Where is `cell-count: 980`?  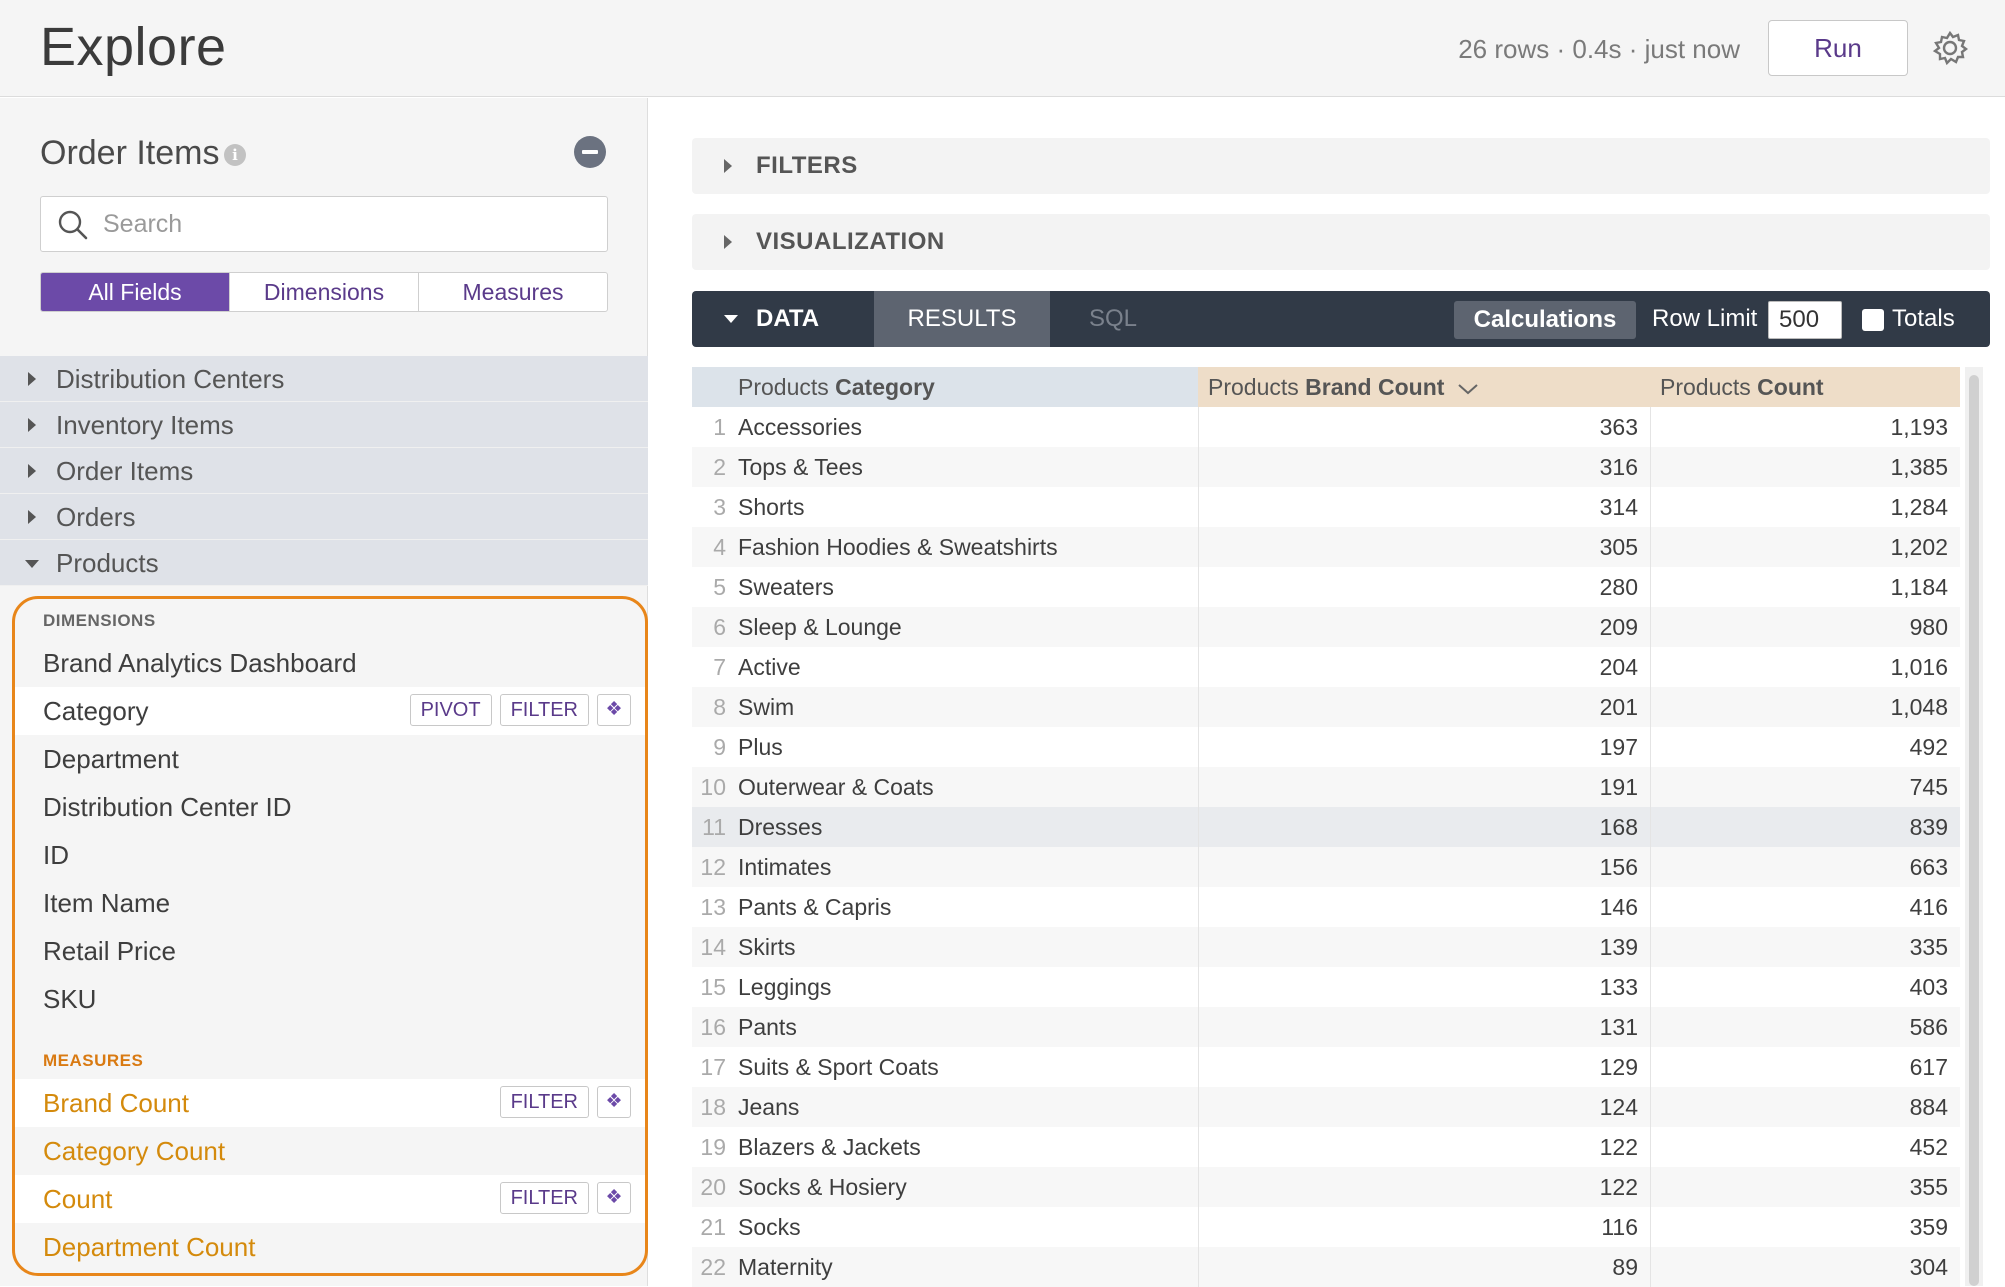 cell-count: 980 is located at coordinates (1805, 627).